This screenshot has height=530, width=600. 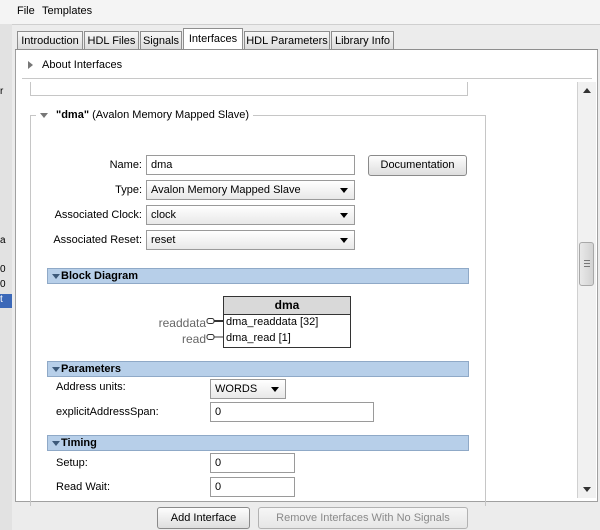 I want to click on address-units-value: WORDS, so click(x=236, y=389).